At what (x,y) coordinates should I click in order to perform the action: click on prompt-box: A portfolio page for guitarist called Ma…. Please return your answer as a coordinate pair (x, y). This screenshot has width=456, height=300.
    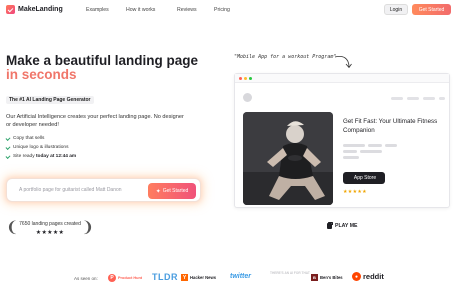
    Looking at the image, I should click on (103, 190).